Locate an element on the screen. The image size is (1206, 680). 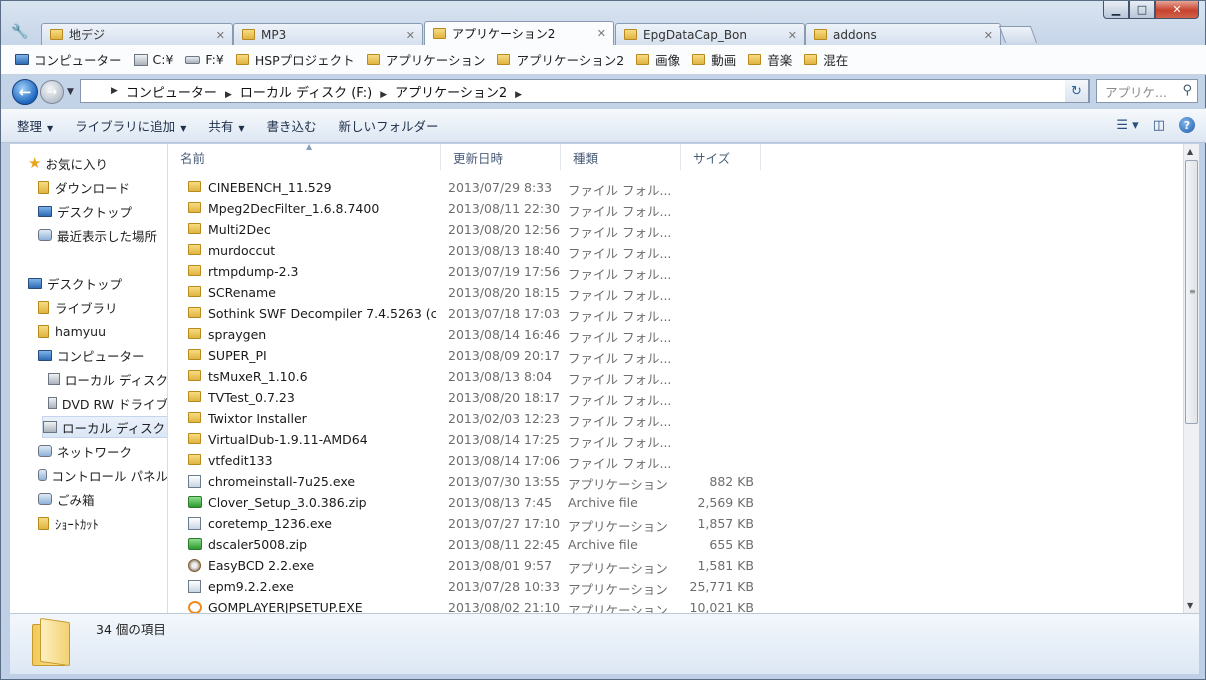
nav-item-3: 最近表示した場所 is located at coordinates (102, 235).